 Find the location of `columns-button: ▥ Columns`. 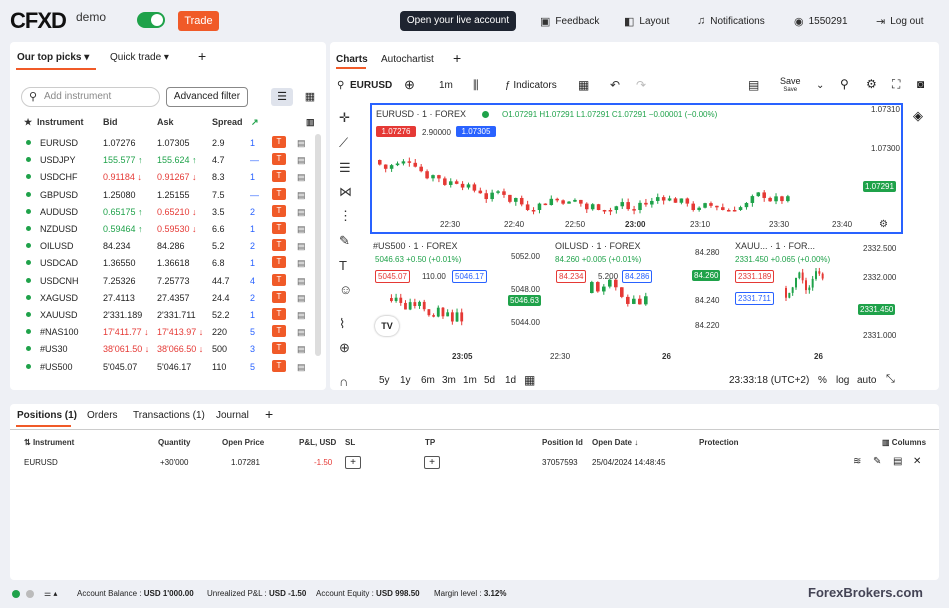

columns-button: ▥ Columns is located at coordinates (904, 442).